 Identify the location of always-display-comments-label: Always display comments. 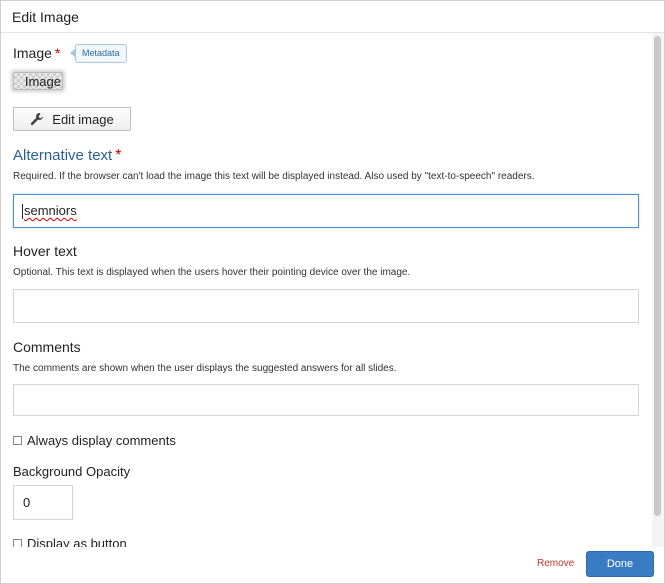
(101, 440).